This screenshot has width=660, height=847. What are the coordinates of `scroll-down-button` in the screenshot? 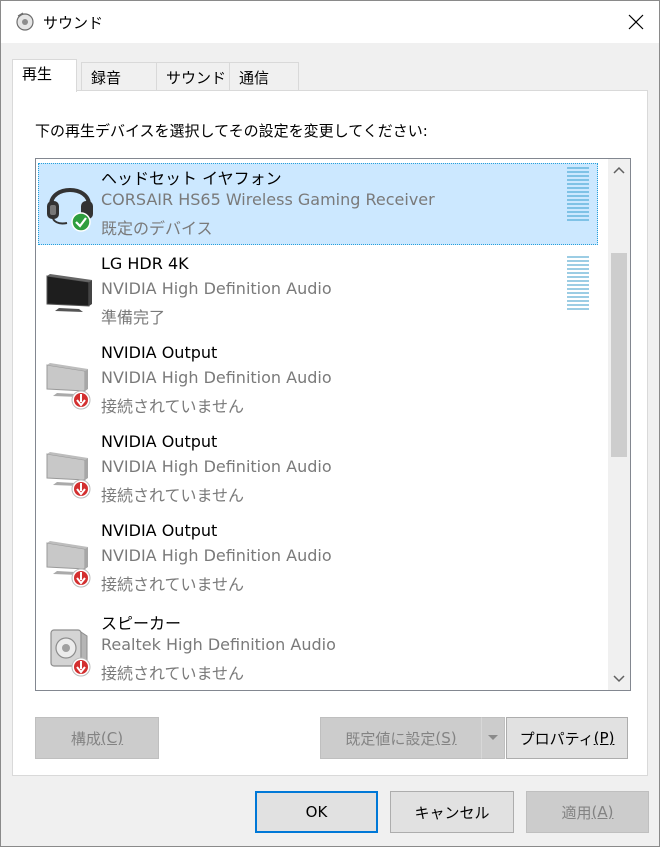 It's located at (619, 679).